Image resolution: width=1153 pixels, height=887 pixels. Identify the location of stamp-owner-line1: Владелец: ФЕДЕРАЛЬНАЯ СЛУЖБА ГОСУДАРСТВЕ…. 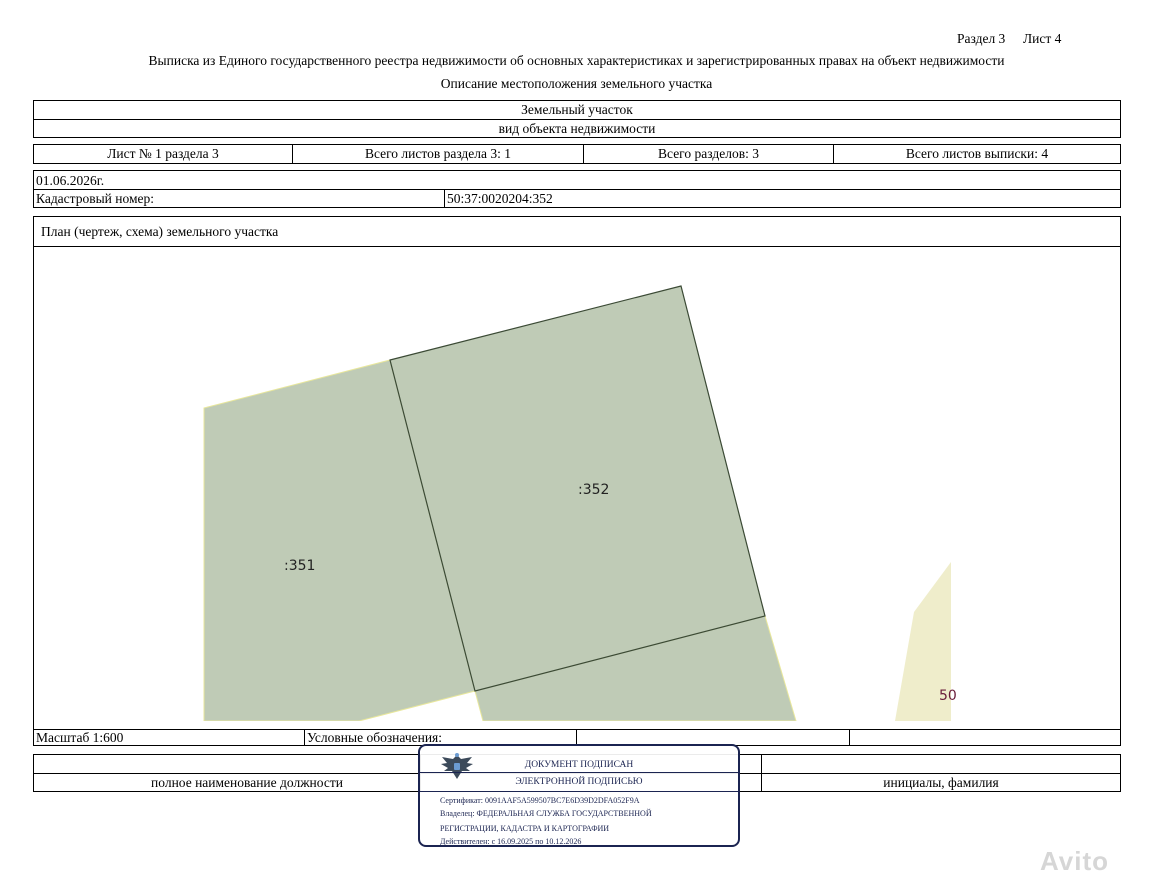
(546, 813).